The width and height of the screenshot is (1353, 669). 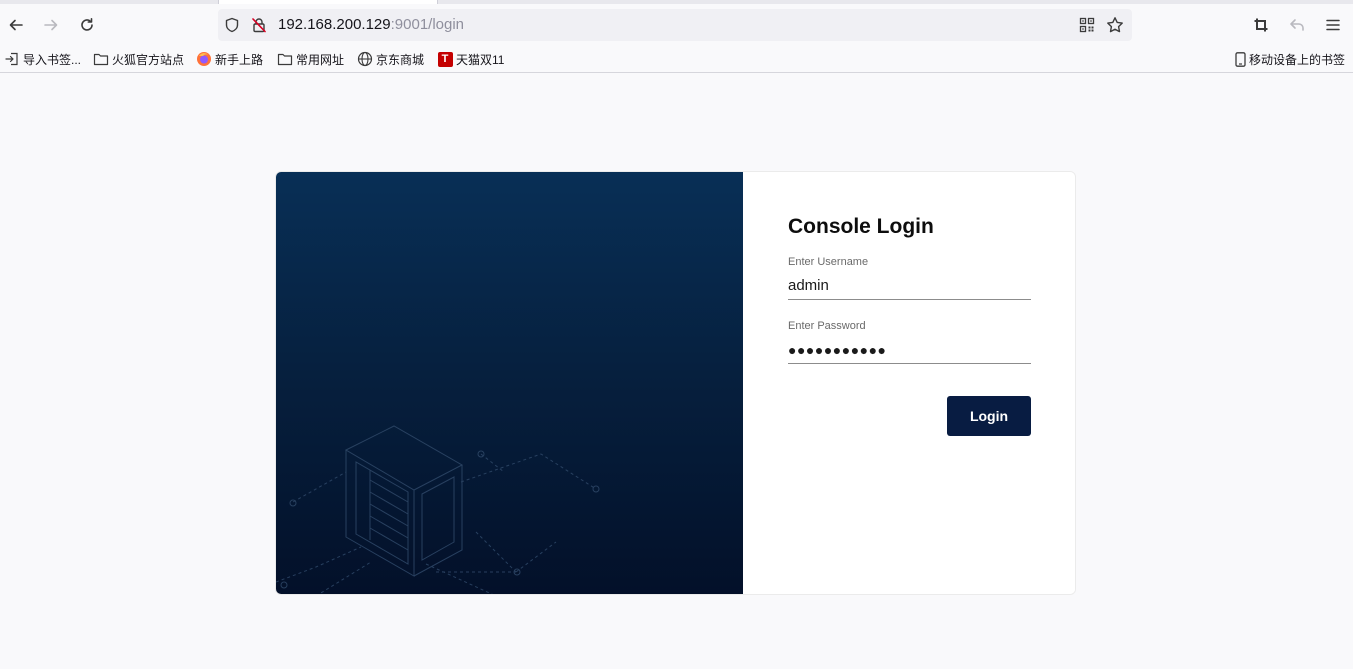 I want to click on forward-button, so click(x=51, y=25).